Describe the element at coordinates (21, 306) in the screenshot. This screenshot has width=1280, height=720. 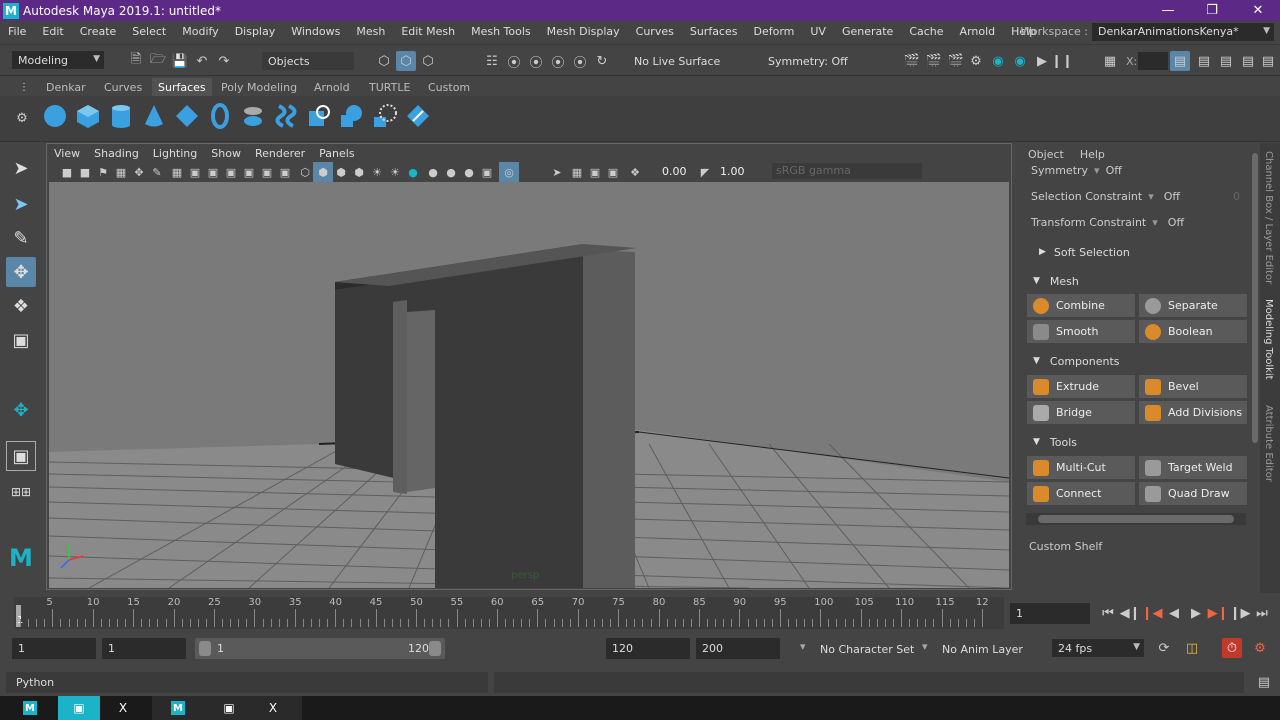
I see `rotate-tool-icon: ❖` at that location.